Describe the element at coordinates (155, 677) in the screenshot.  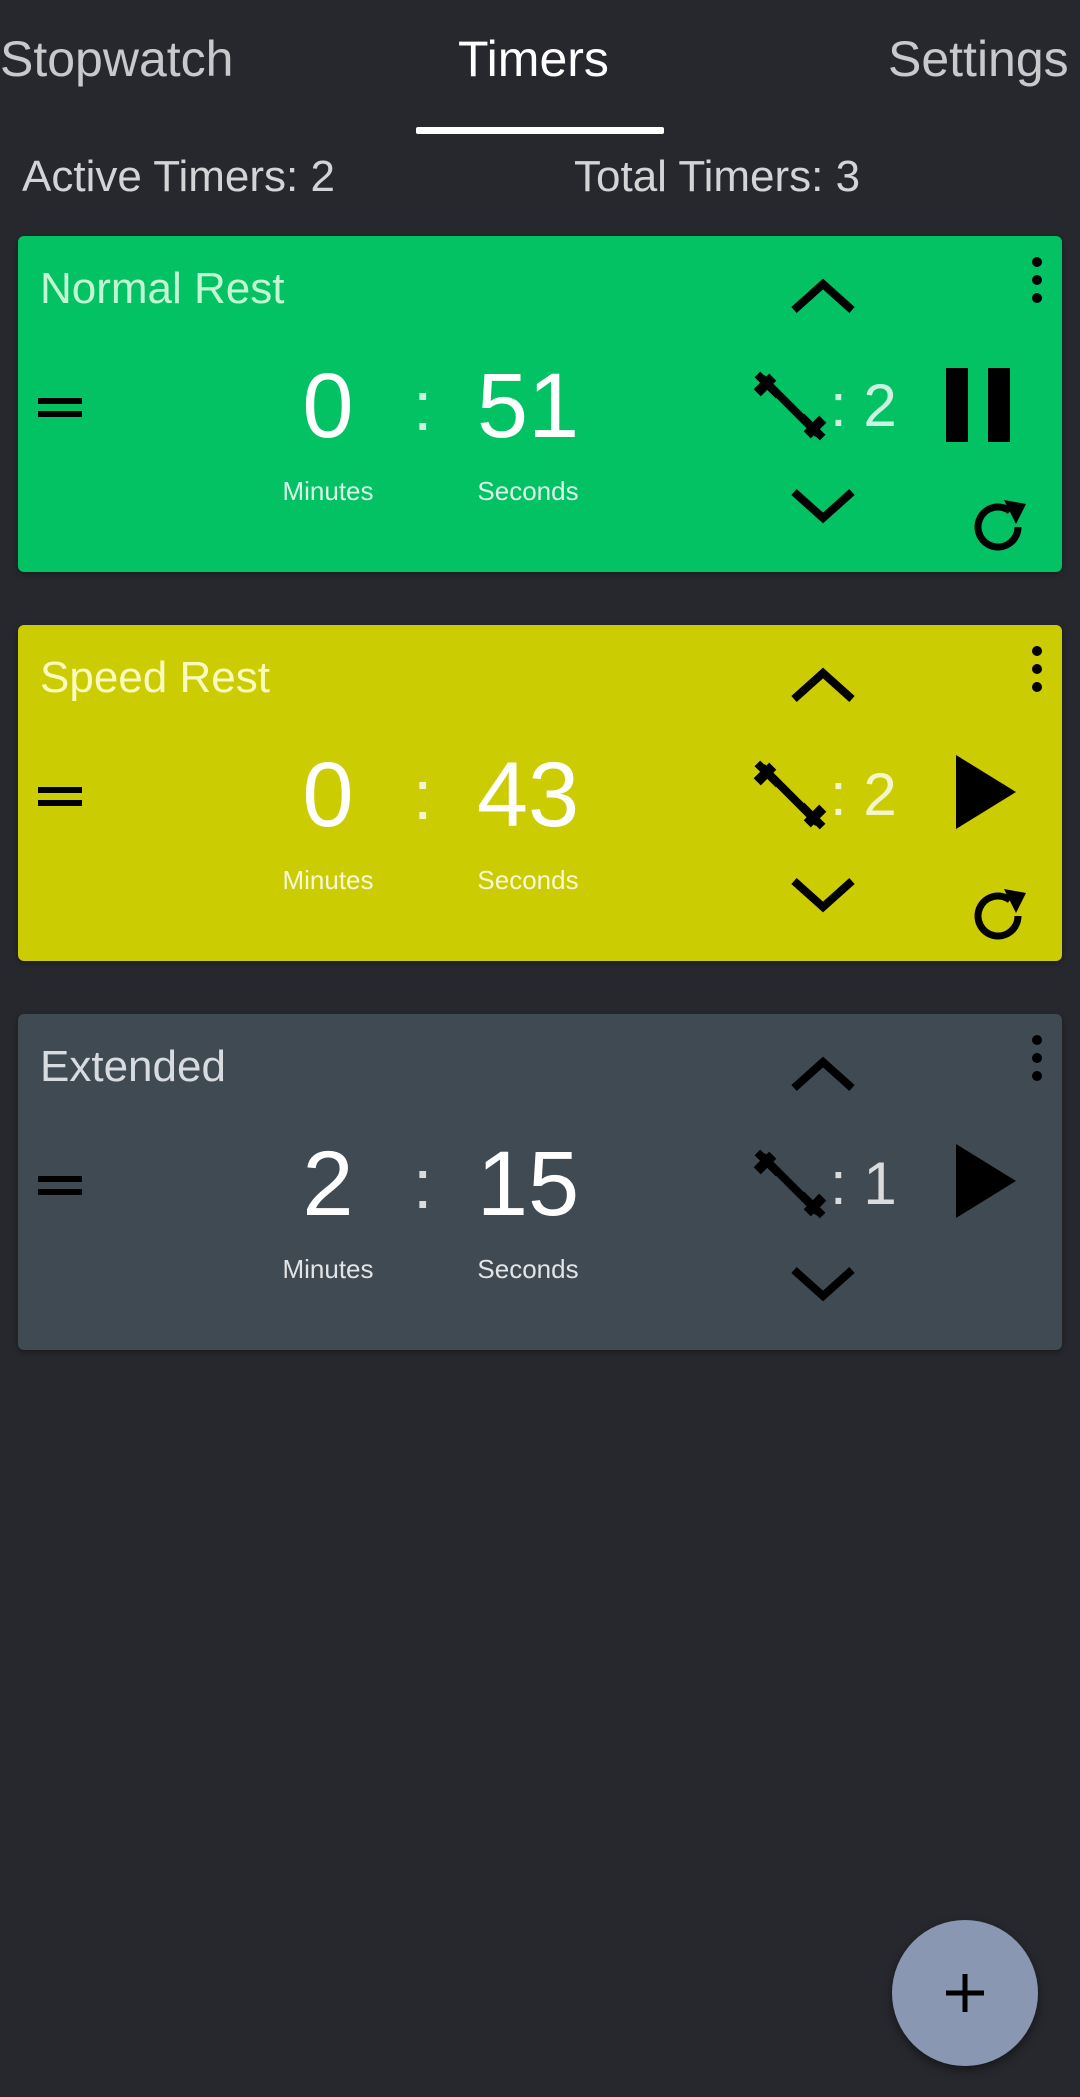
I see `timer-name: Speed Rest` at that location.